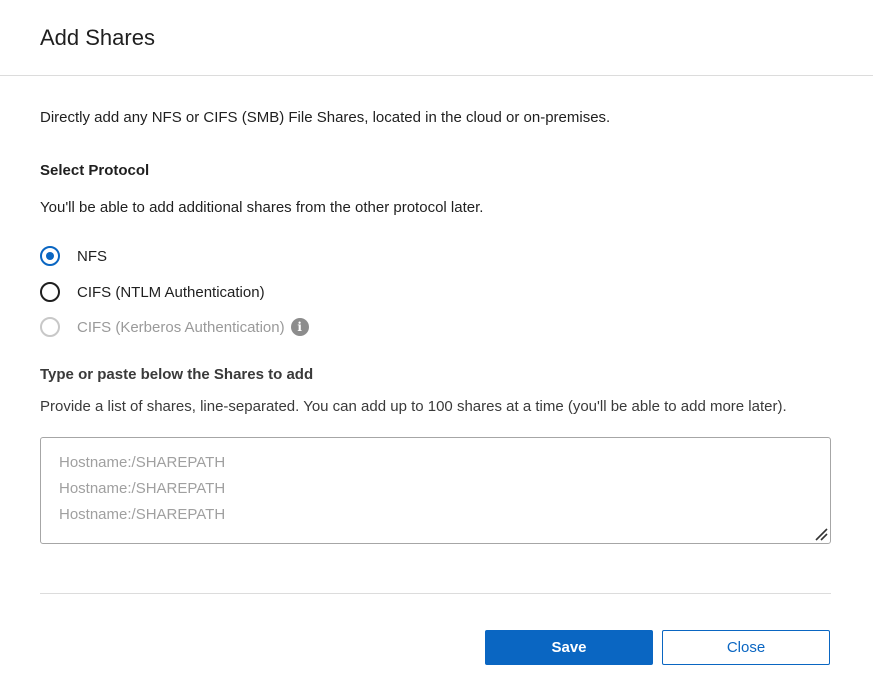 The height and width of the screenshot is (700, 873). What do you see at coordinates (50, 327) in the screenshot?
I see `cifs-kerberos-radio` at bounding box center [50, 327].